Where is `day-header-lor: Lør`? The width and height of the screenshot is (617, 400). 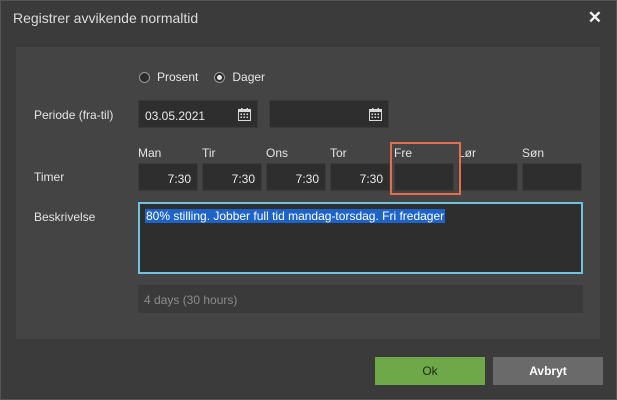
day-header-lor: Lør is located at coordinates (467, 153).